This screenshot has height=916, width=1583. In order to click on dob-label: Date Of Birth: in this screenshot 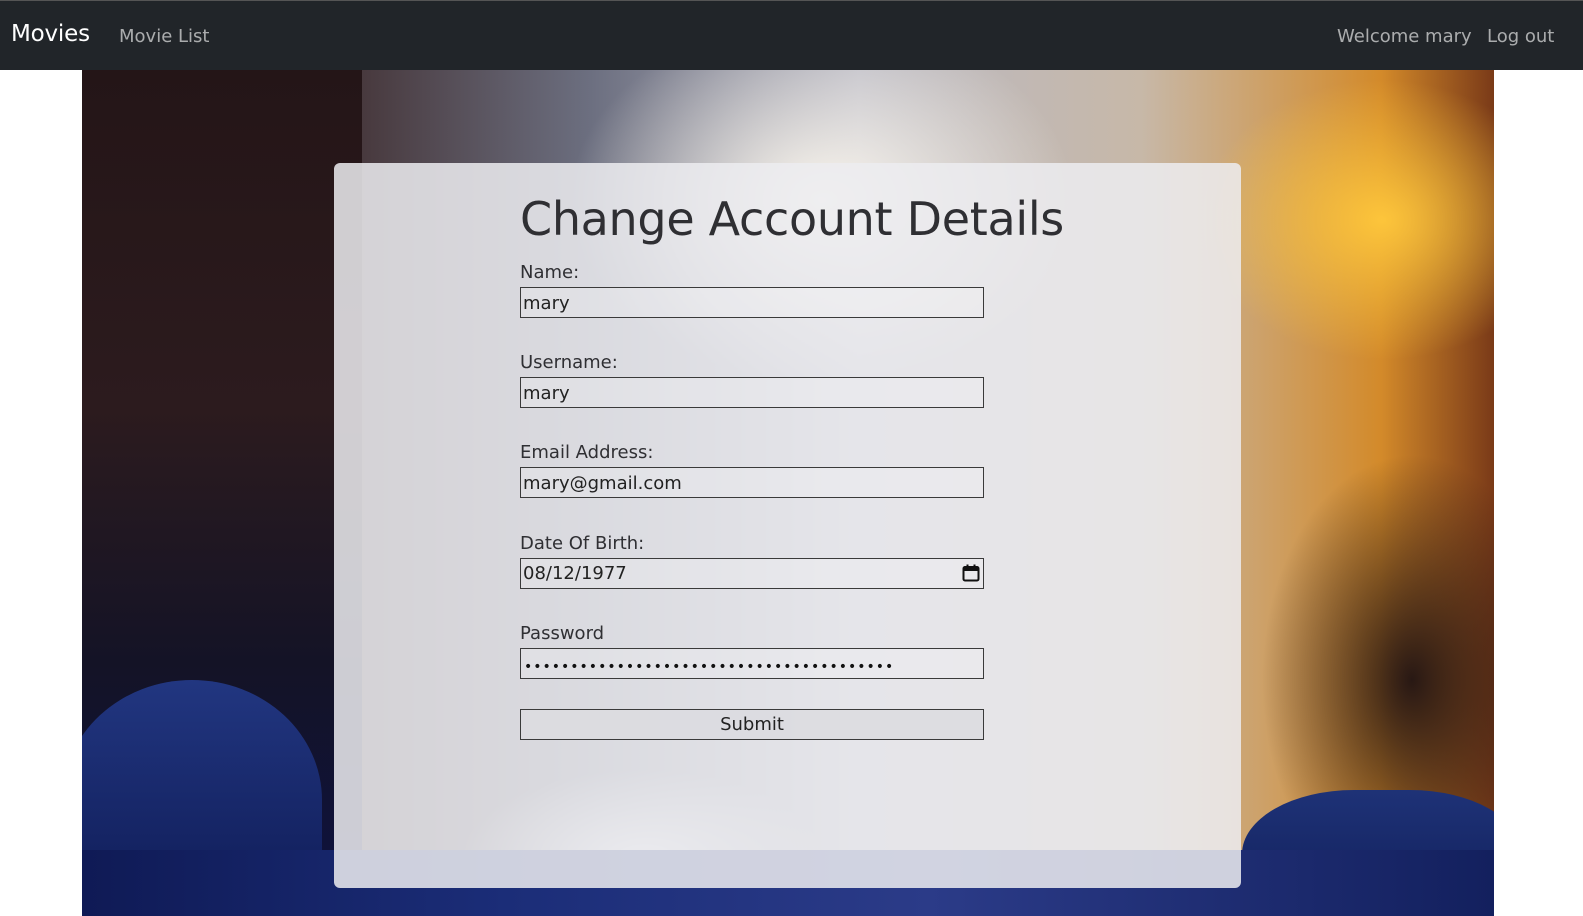, I will do `click(582, 543)`.